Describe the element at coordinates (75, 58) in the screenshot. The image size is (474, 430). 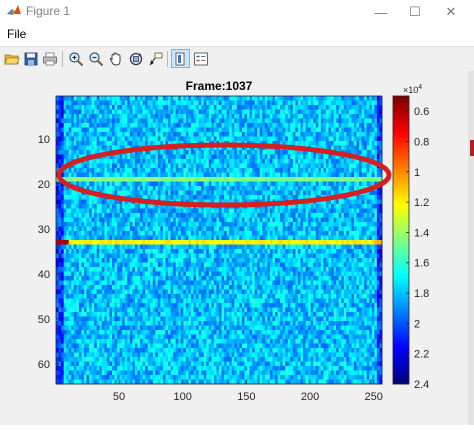
I see `zoom-in-icon` at that location.